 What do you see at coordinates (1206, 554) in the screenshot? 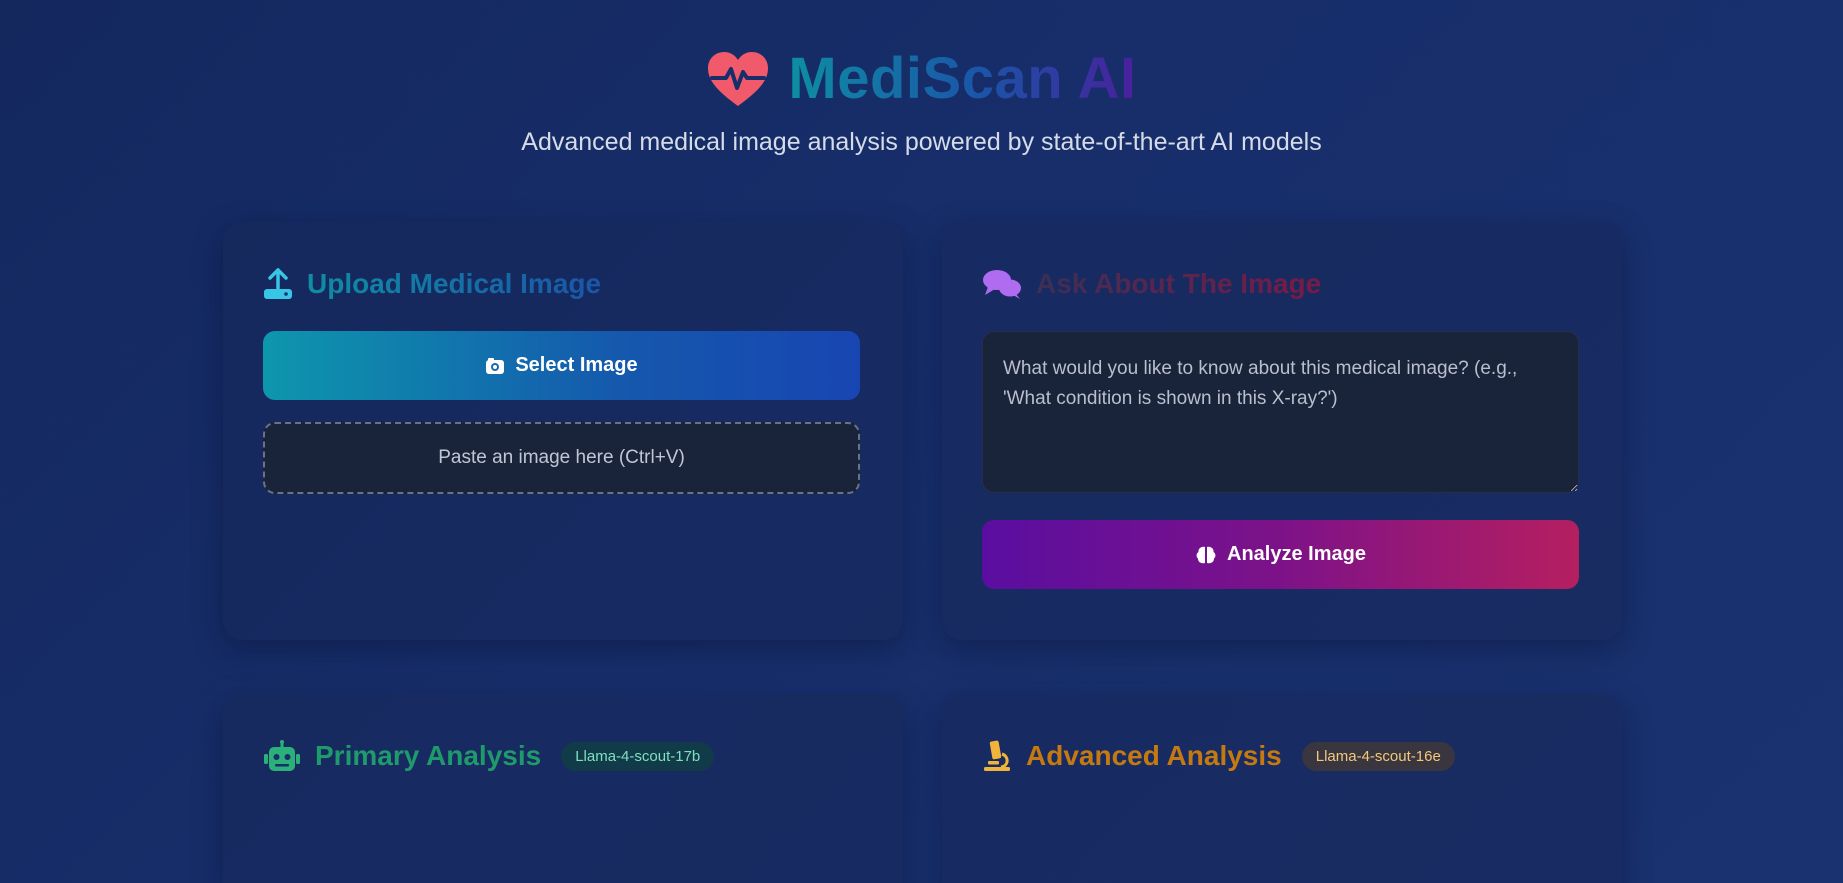
I see `brain-icon` at bounding box center [1206, 554].